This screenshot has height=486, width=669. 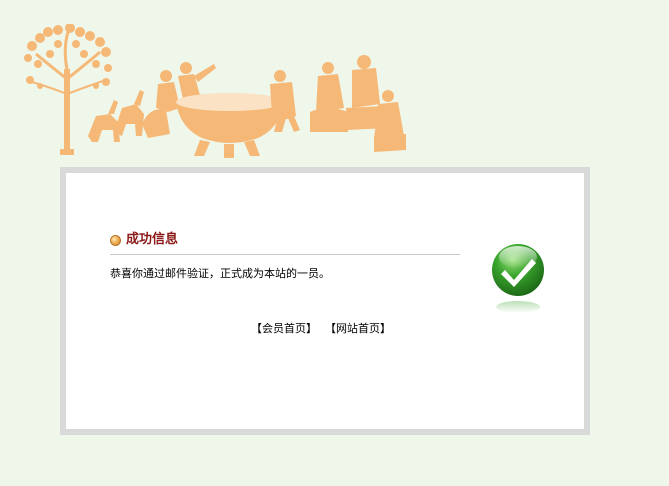 What do you see at coordinates (220, 273) in the screenshot?
I see `success-message: 恭喜你通过邮件验证，正式成为本站的一员。` at bounding box center [220, 273].